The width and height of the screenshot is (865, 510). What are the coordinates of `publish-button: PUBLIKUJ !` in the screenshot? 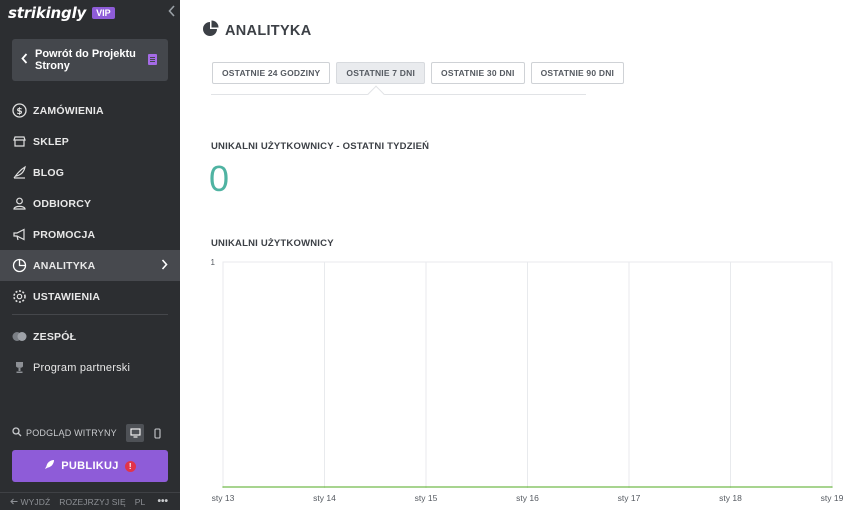 It's located at (90, 466).